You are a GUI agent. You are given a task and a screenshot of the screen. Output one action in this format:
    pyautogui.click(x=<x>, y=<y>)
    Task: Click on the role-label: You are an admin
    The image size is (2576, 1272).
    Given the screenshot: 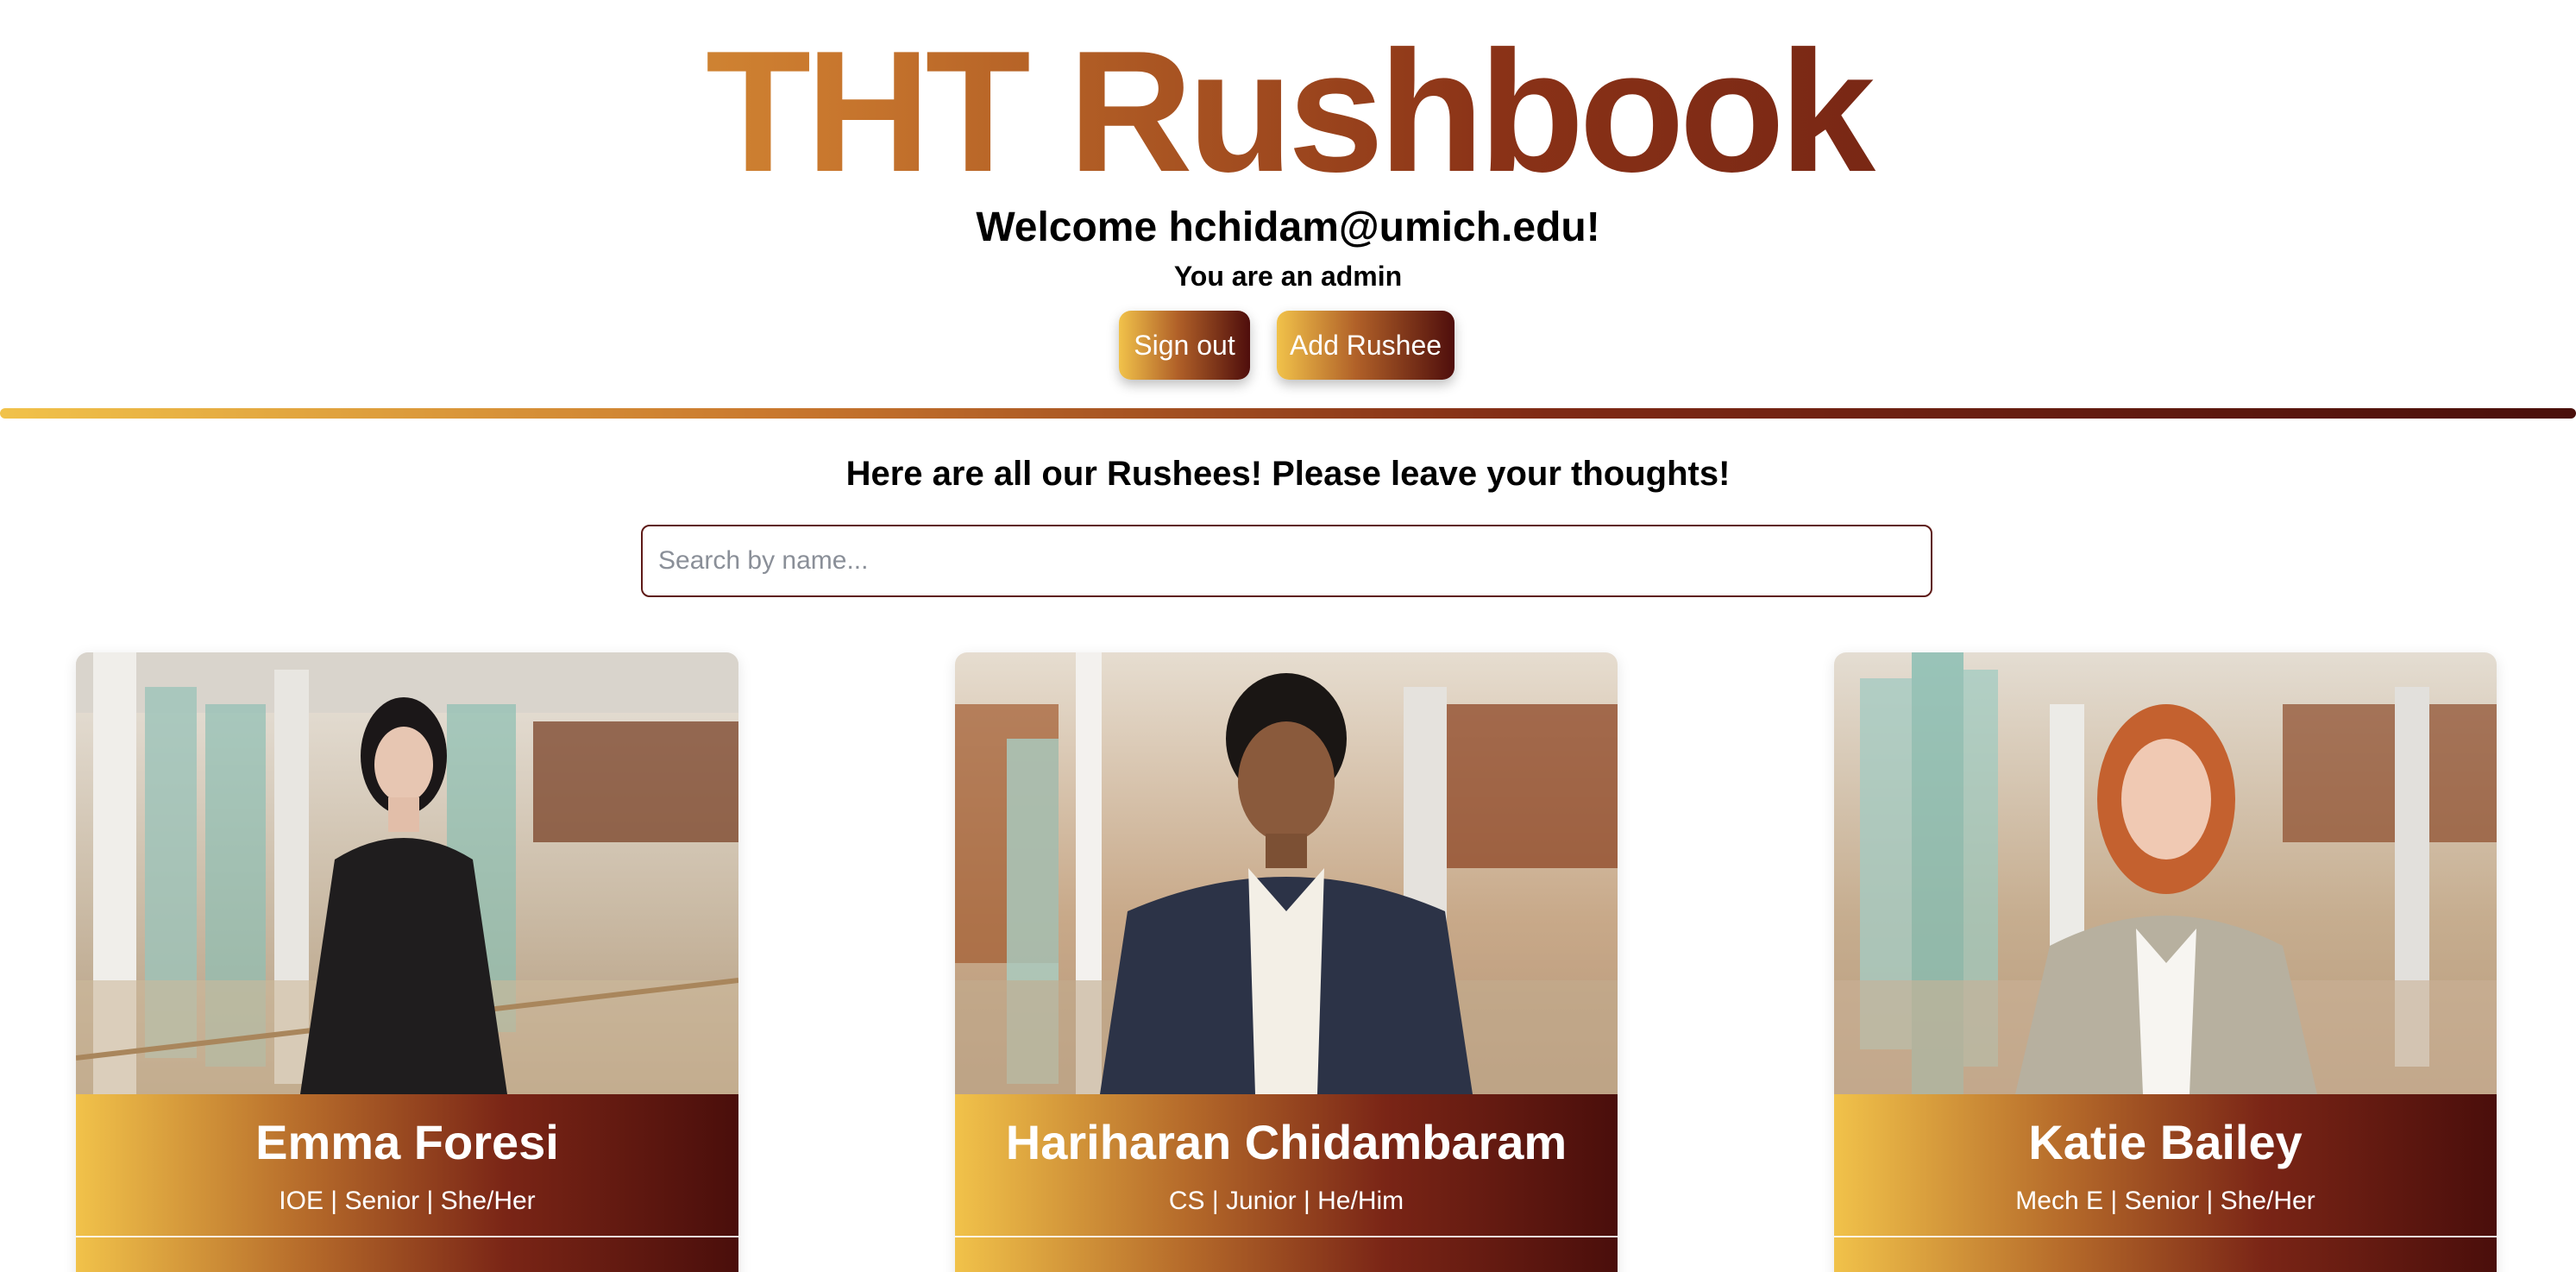 What is the action you would take?
    pyautogui.click(x=1288, y=276)
    